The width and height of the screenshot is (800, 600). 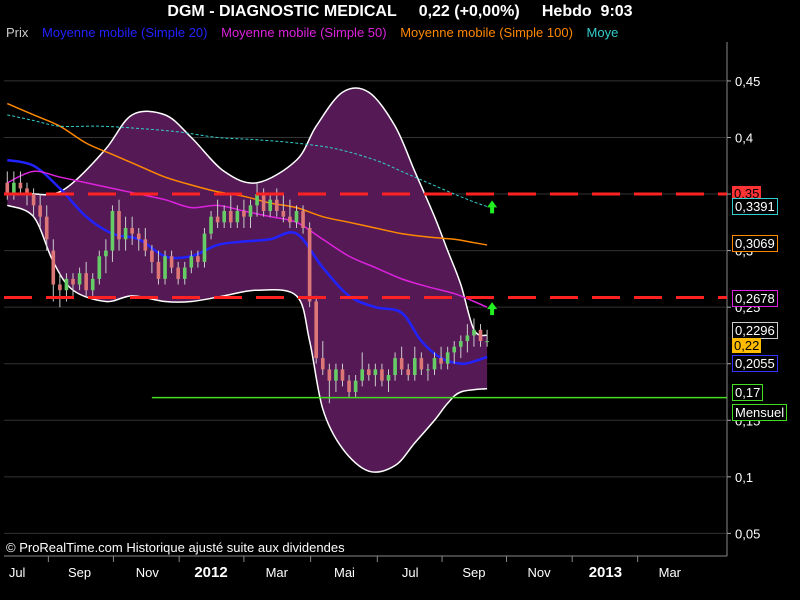 What do you see at coordinates (755, 207) in the screenshot?
I see `price-tag: 0,3391` at bounding box center [755, 207].